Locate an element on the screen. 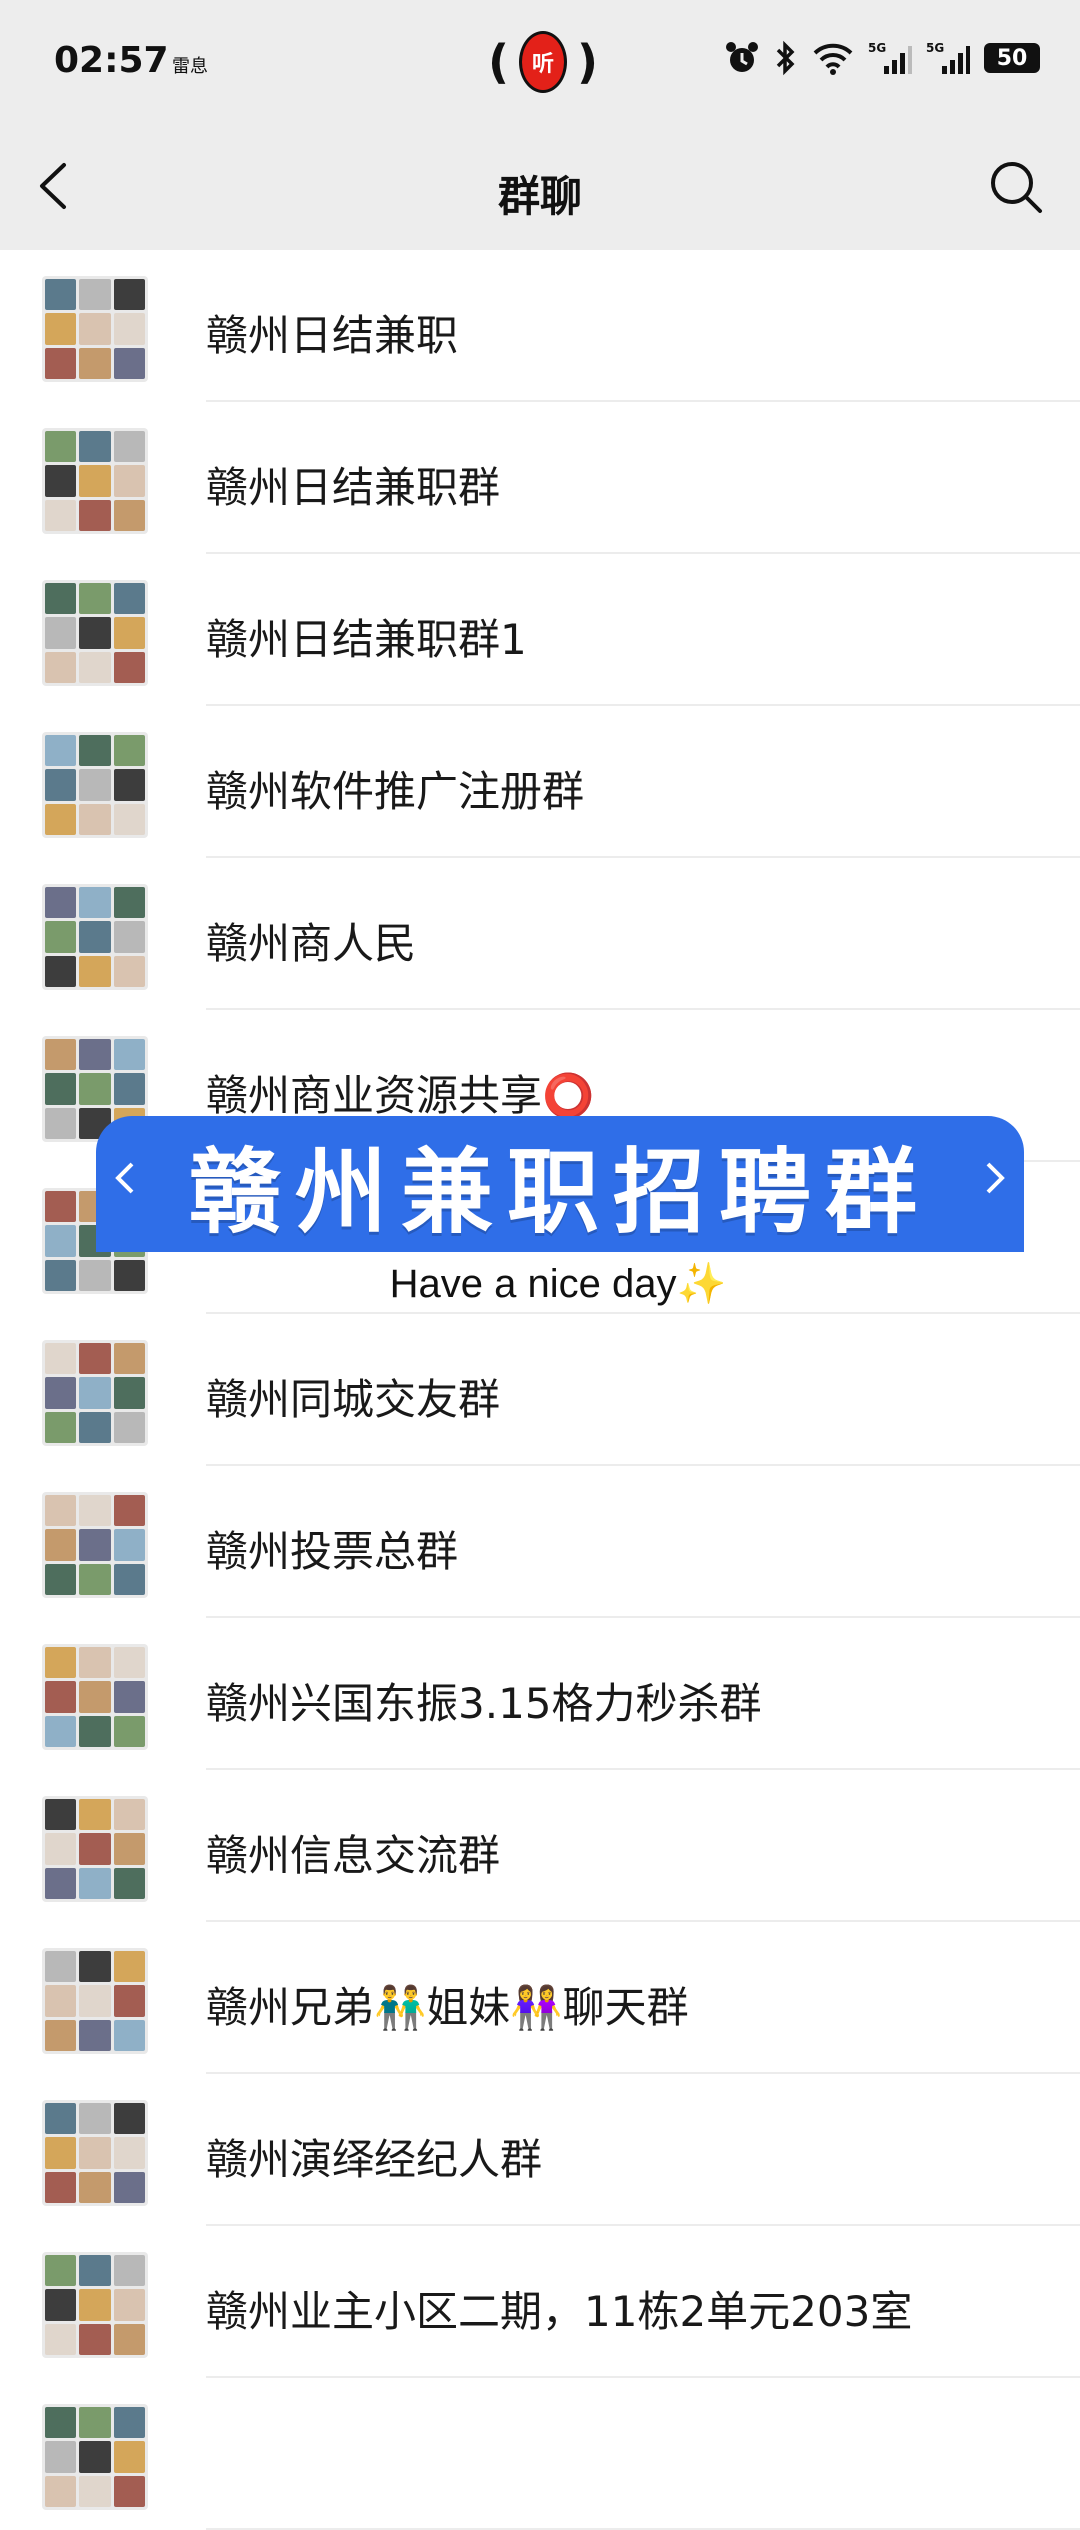 The image size is (1080, 2530). promo-banner: 赣州兼职招聘群 is located at coordinates (560, 1184).